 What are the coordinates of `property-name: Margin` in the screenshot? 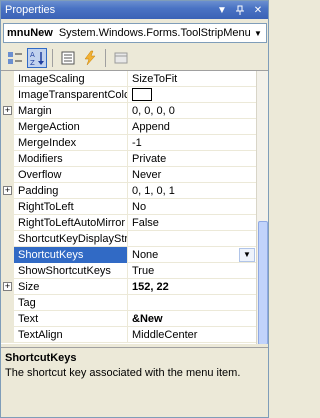 It's located at (71, 110).